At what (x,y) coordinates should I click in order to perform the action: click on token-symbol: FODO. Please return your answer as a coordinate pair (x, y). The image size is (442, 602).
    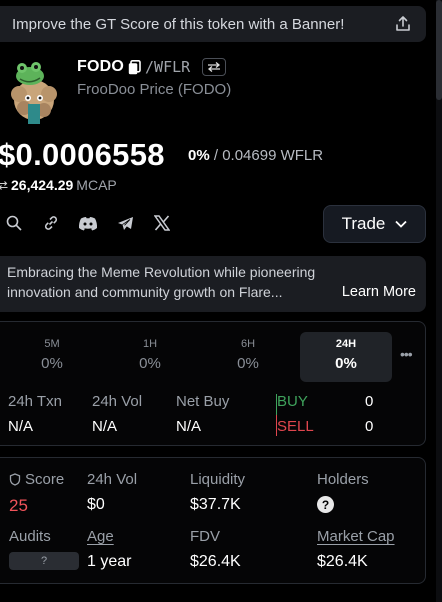
    Looking at the image, I should click on (101, 66).